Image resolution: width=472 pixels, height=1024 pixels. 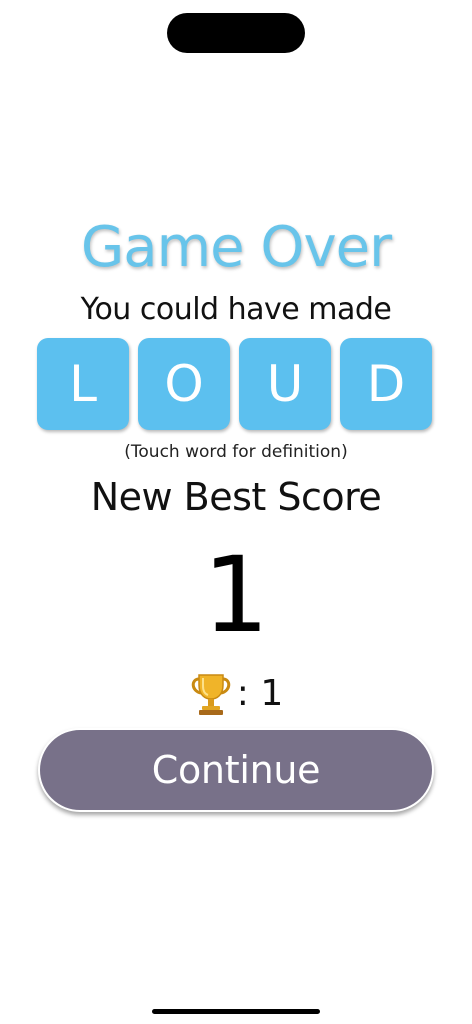 What do you see at coordinates (236, 247) in the screenshot?
I see `game-over-title: Game Over` at bounding box center [236, 247].